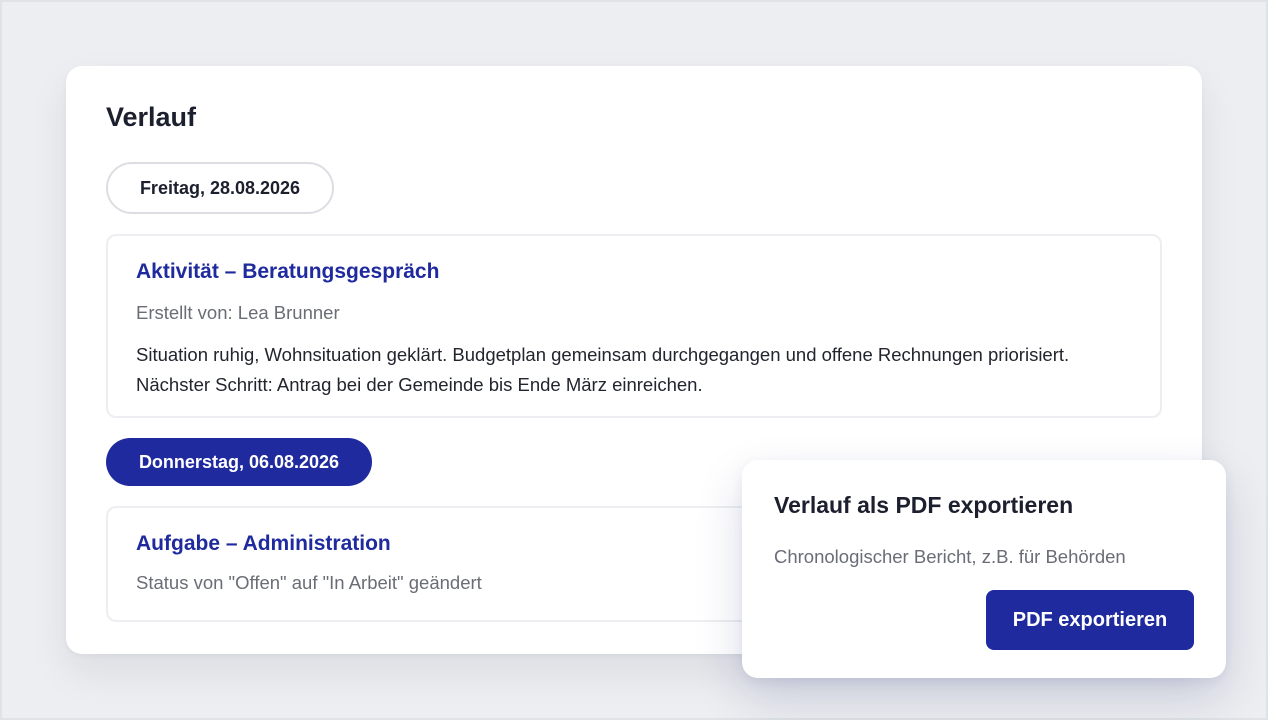  Describe the element at coordinates (220, 188) in the screenshot. I see `date-group-pill-friday: Freitag, 28.08.2026` at that location.